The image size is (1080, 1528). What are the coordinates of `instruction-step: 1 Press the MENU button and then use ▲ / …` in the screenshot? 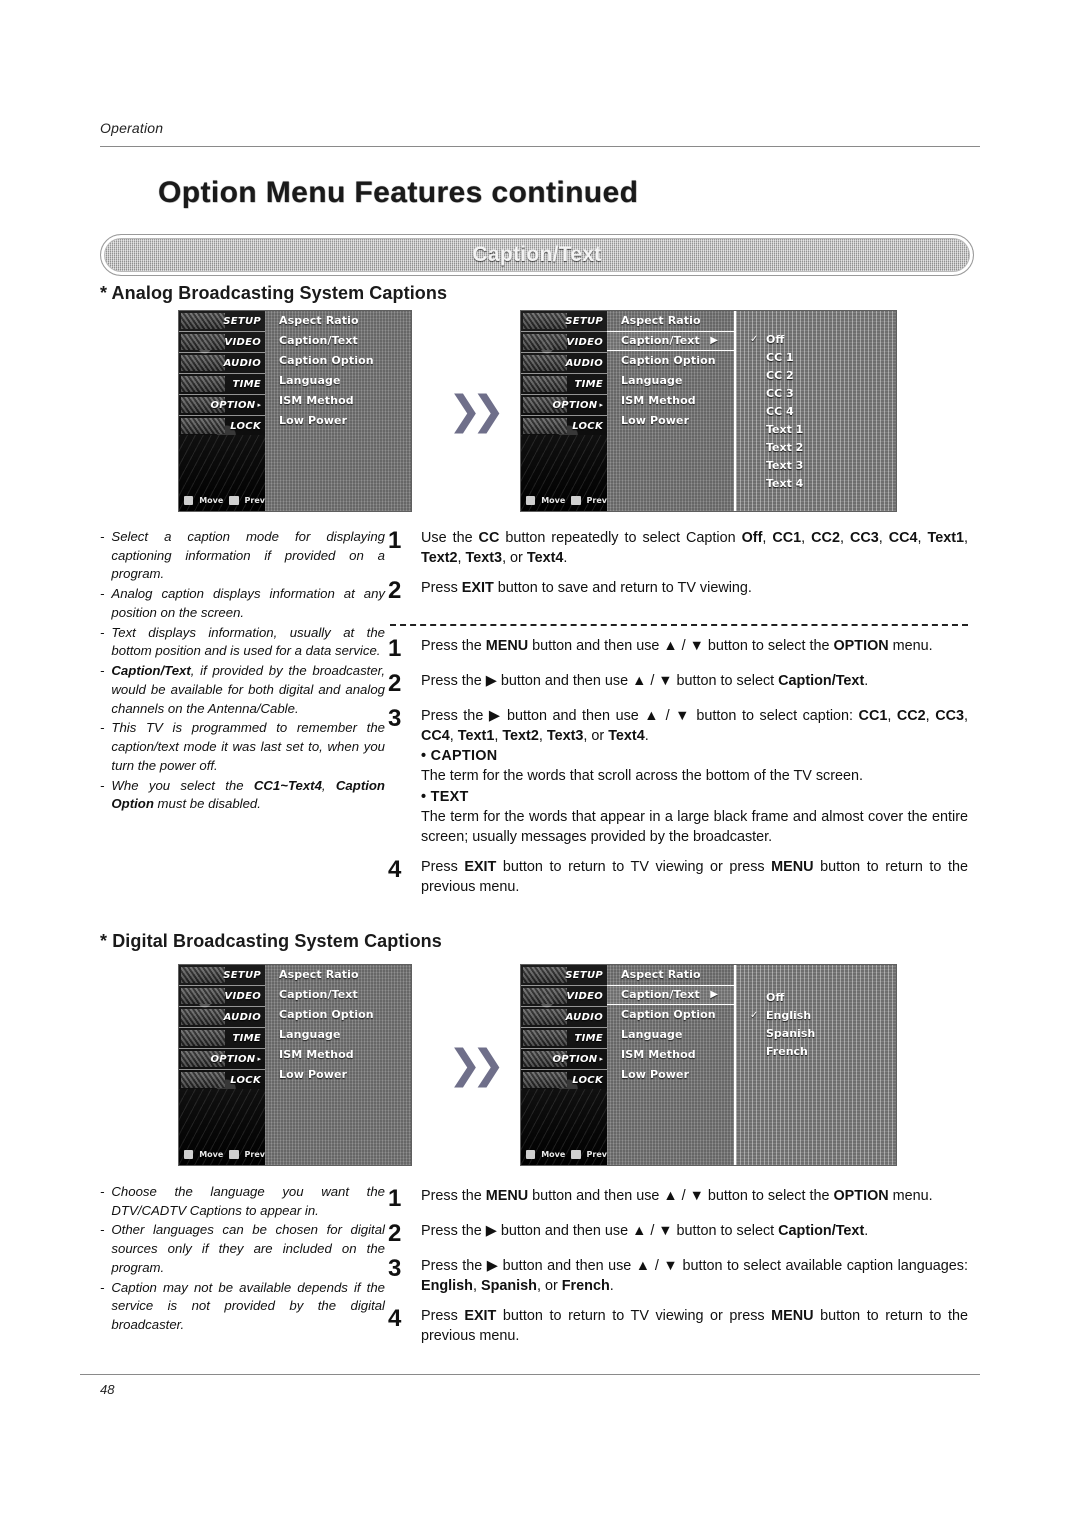 It's located at (678, 1198).